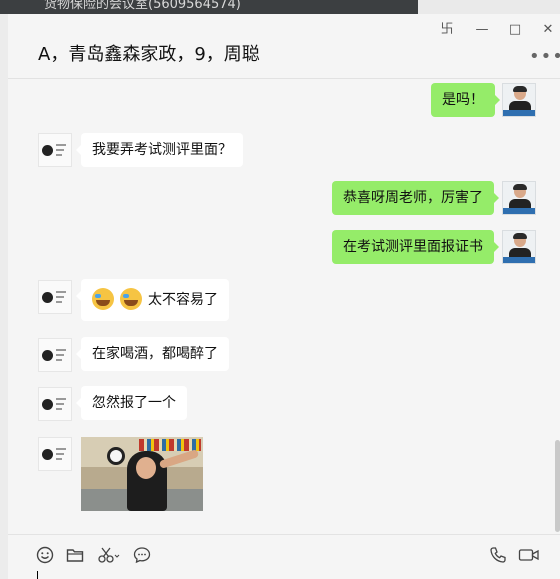 This screenshot has width=560, height=579. I want to click on text-cursor, so click(37, 575).